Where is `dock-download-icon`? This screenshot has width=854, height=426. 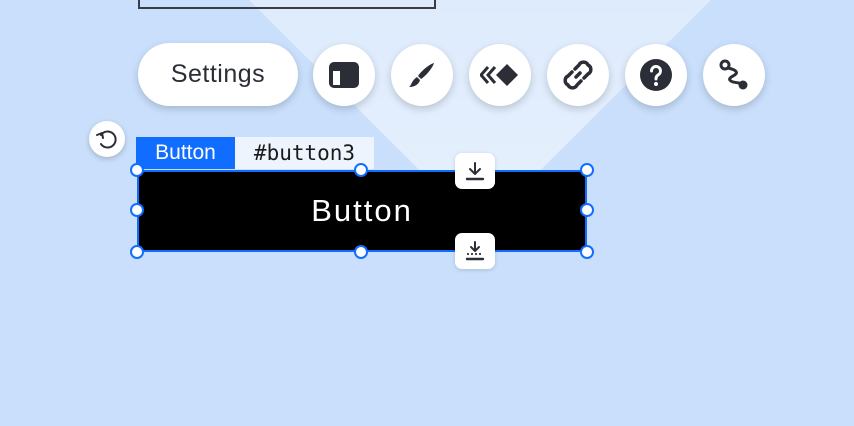
dock-download-icon is located at coordinates (475, 171).